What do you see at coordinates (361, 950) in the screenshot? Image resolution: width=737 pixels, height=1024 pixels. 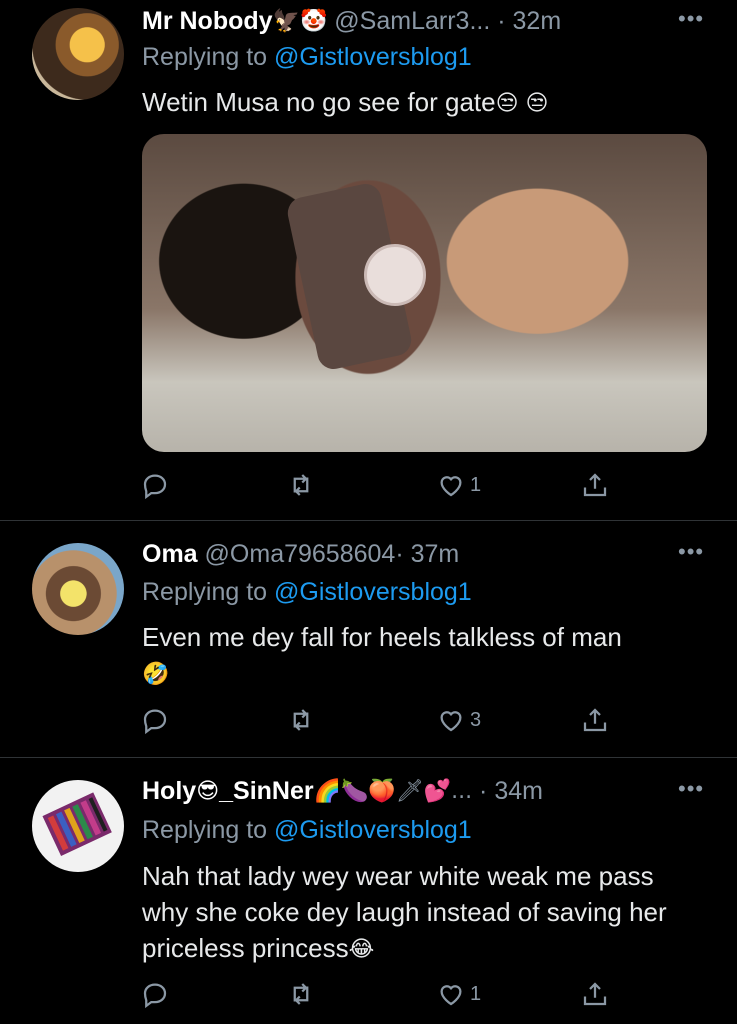 I see `tweet-text-emojis: 😂` at bounding box center [361, 950].